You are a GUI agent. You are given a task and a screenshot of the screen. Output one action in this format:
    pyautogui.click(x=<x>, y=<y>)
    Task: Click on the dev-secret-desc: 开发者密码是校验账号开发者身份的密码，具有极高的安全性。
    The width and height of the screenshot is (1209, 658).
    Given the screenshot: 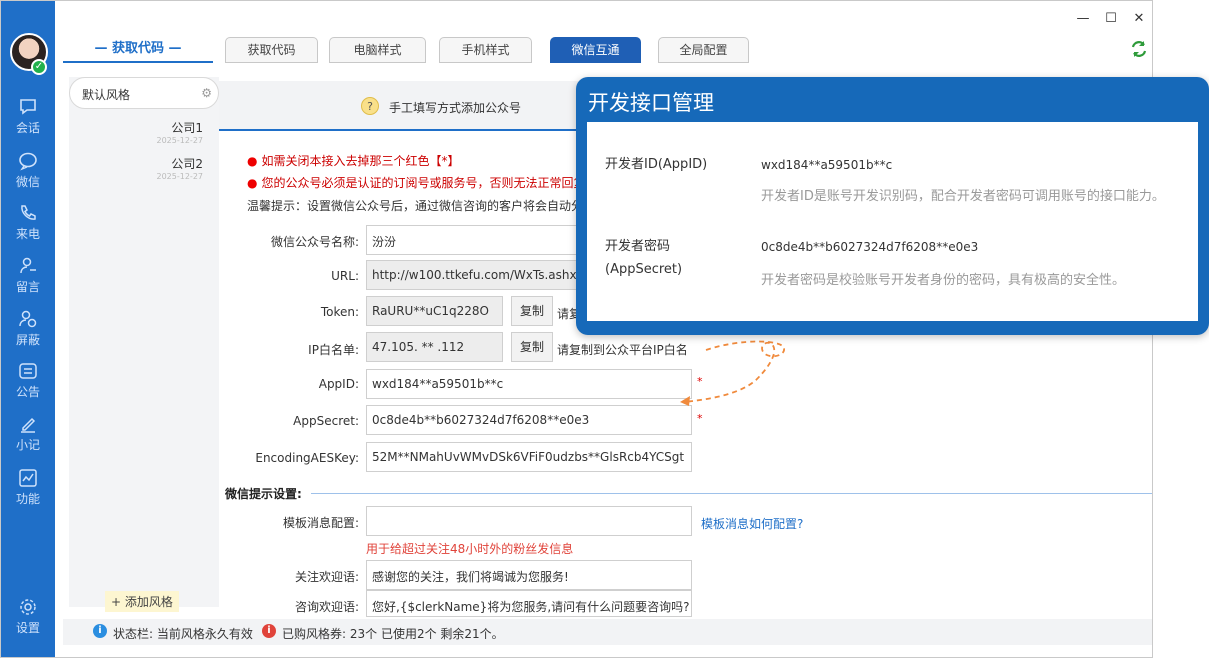 What is the action you would take?
    pyautogui.click(x=943, y=280)
    